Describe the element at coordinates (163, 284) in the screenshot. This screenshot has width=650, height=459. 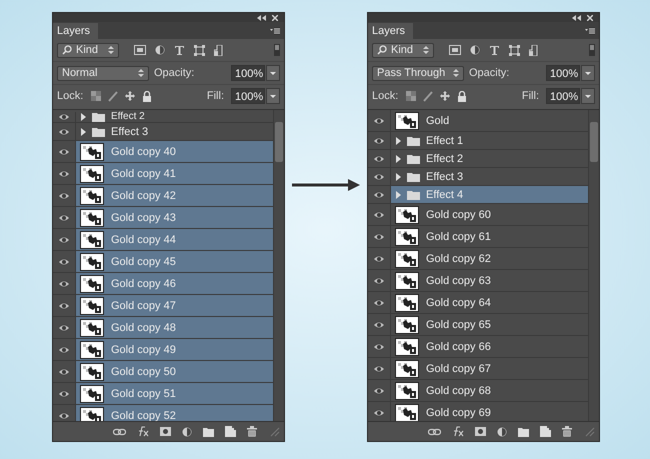
I see `layer-row: Gold copy 46` at that location.